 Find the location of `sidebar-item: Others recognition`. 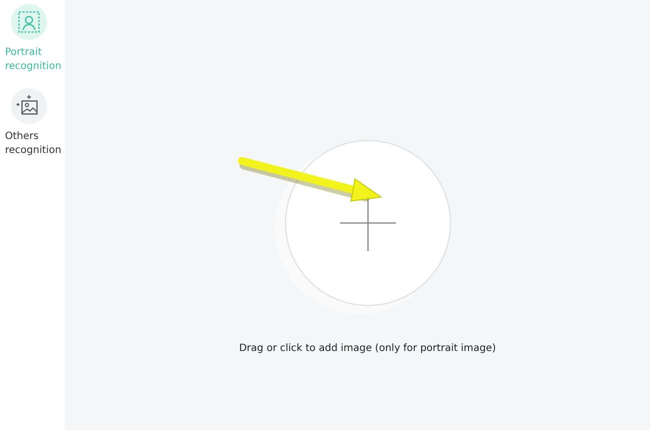

sidebar-item: Others recognition is located at coordinates (31, 123).